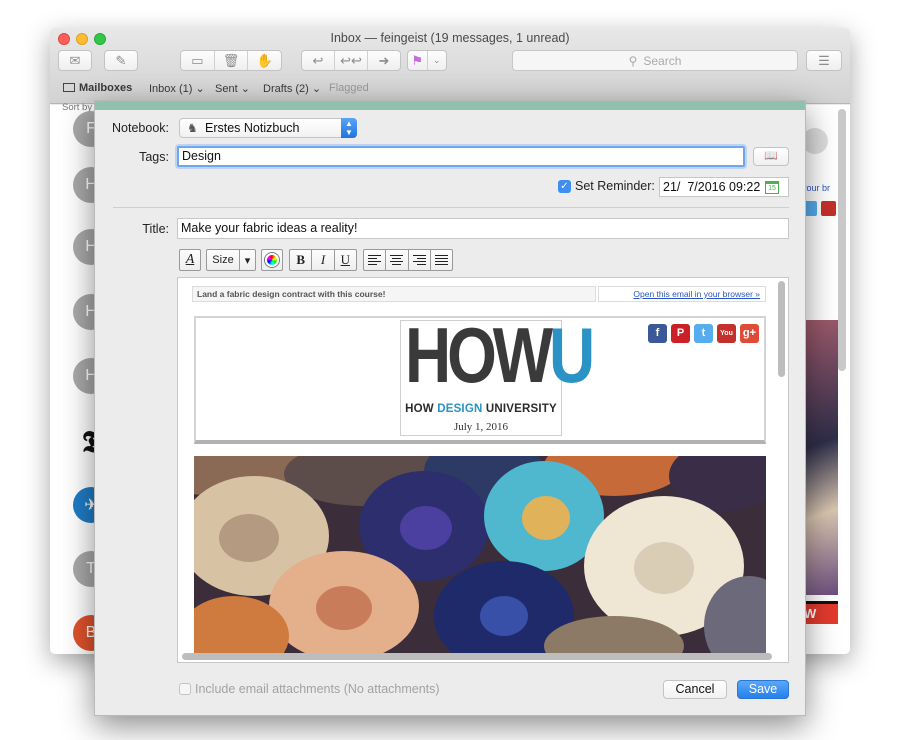 Image resolution: width=900 pixels, height=740 pixels. Describe the element at coordinates (680, 333) in the screenshot. I see `pinterest-icon: P` at that location.